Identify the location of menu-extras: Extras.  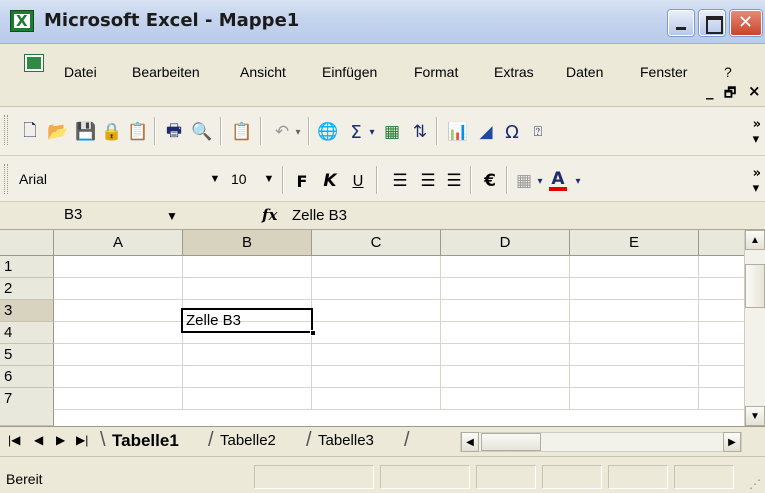
(514, 72).